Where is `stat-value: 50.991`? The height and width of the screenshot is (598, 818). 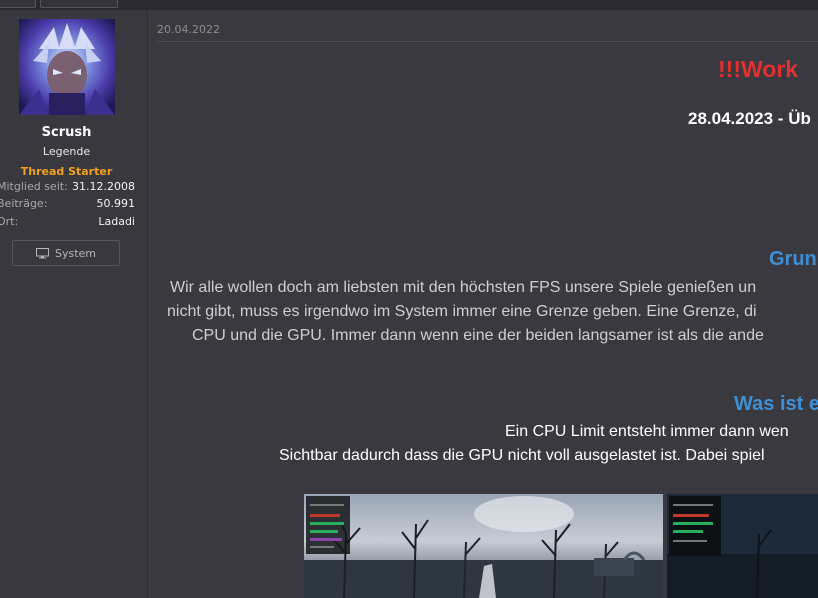
stat-value: 50.991 is located at coordinates (116, 203).